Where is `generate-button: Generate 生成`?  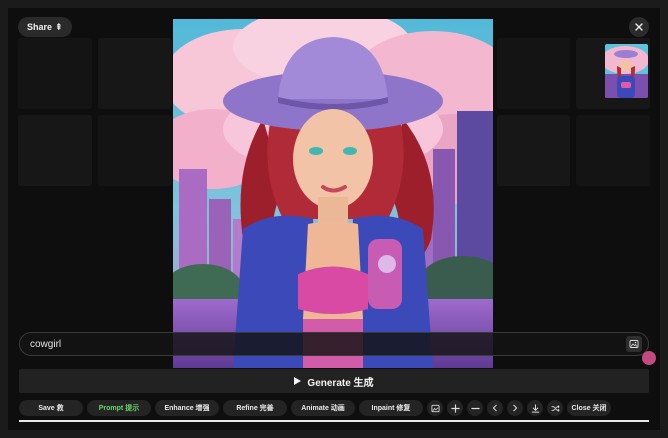 generate-button: Generate 生成 is located at coordinates (334, 381).